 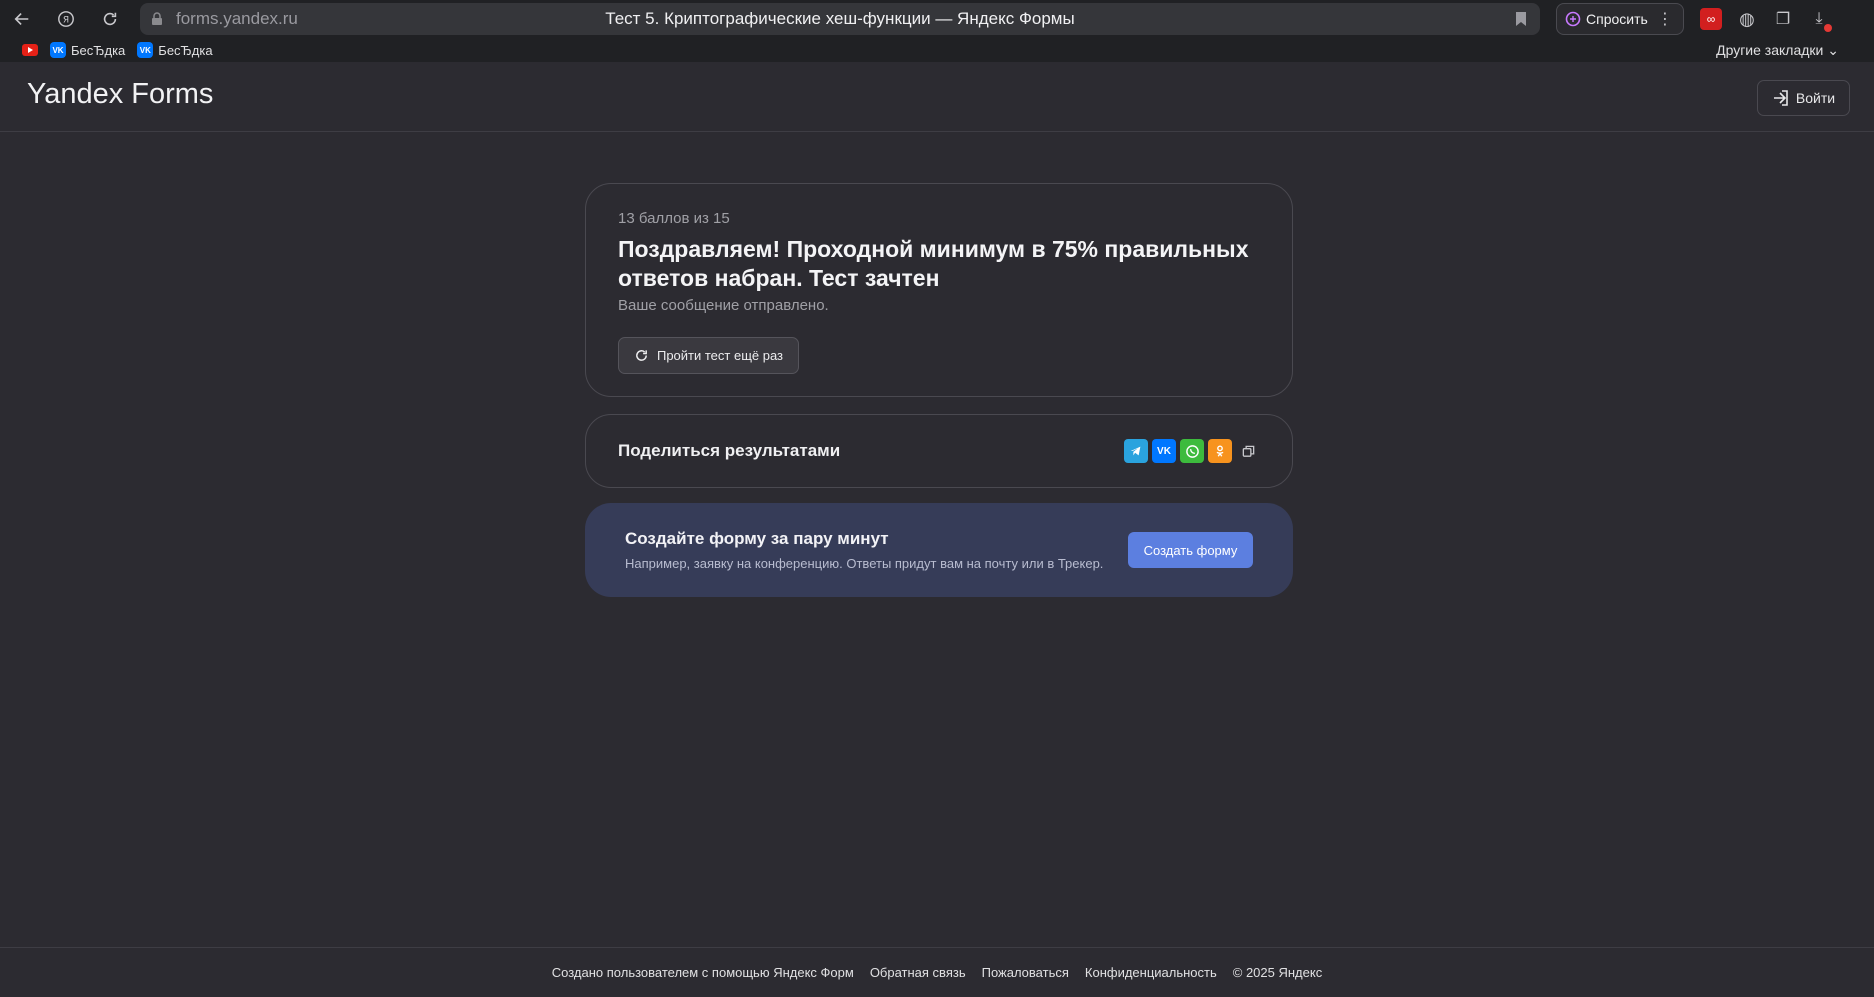 What do you see at coordinates (1833, 49) in the screenshot?
I see `chevron-down-icon: ⌄` at bounding box center [1833, 49].